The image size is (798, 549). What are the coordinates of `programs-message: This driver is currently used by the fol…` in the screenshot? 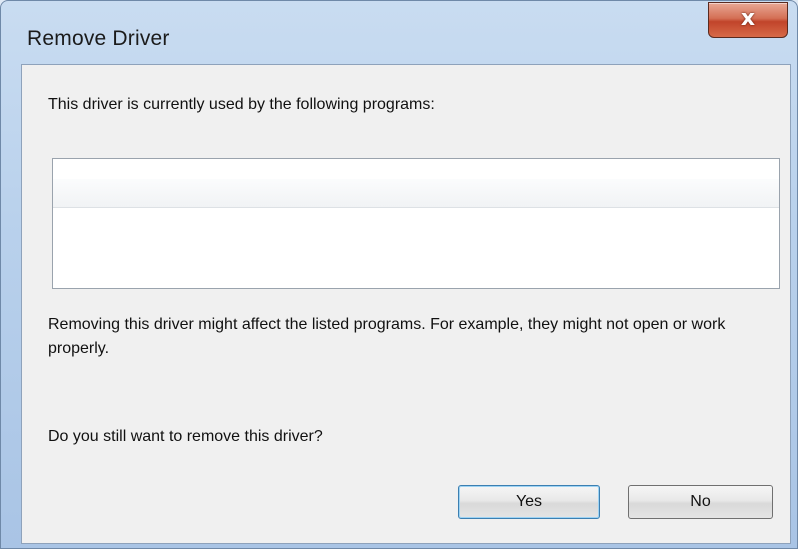 It's located at (241, 104).